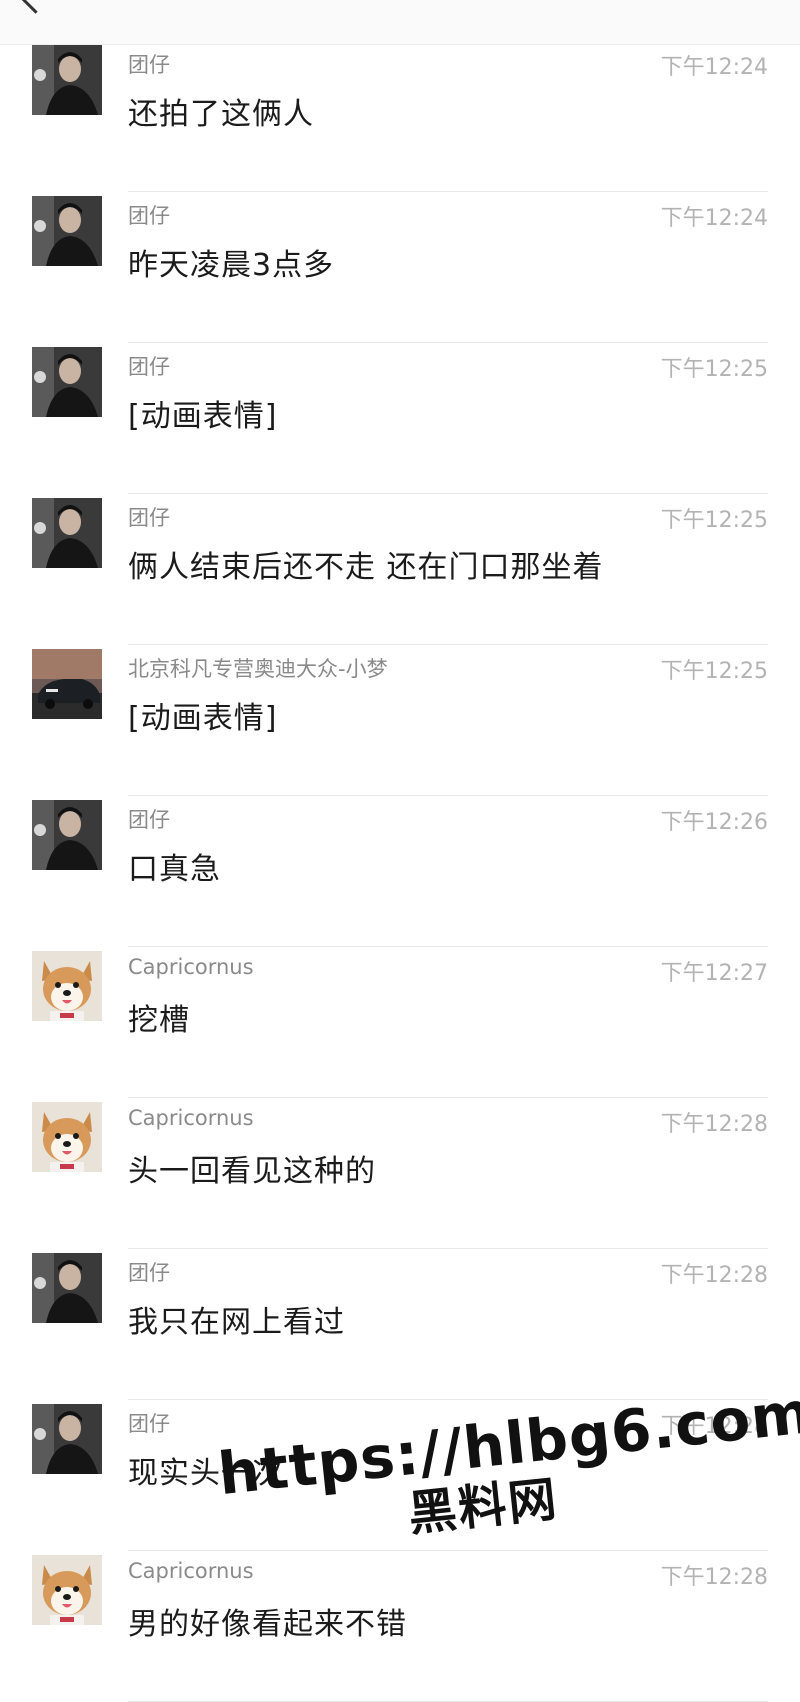  I want to click on message-item: 团仔 下午12:26 口真急, so click(400, 871).